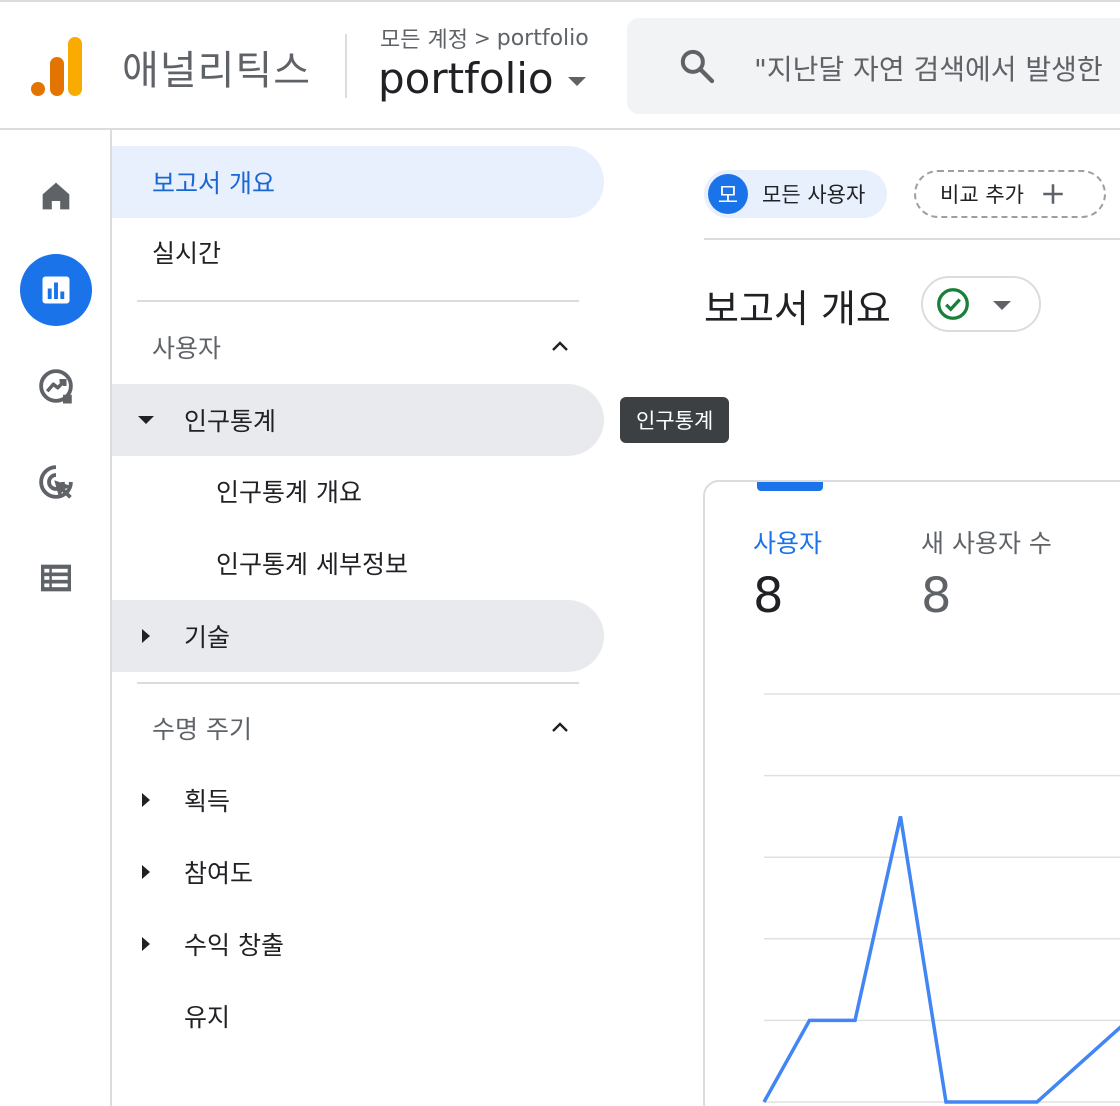  I want to click on nav-item-acquisition: 획득, so click(358, 800).